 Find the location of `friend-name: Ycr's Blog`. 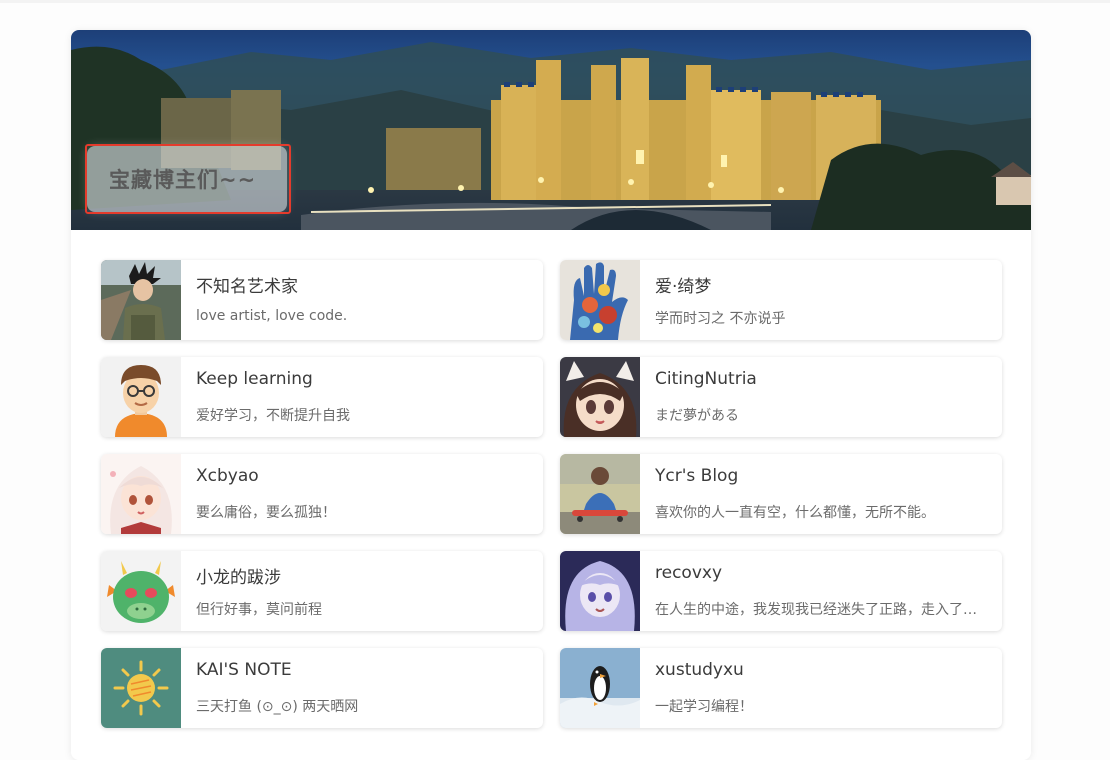

friend-name: Ycr's Blog is located at coordinates (696, 476).